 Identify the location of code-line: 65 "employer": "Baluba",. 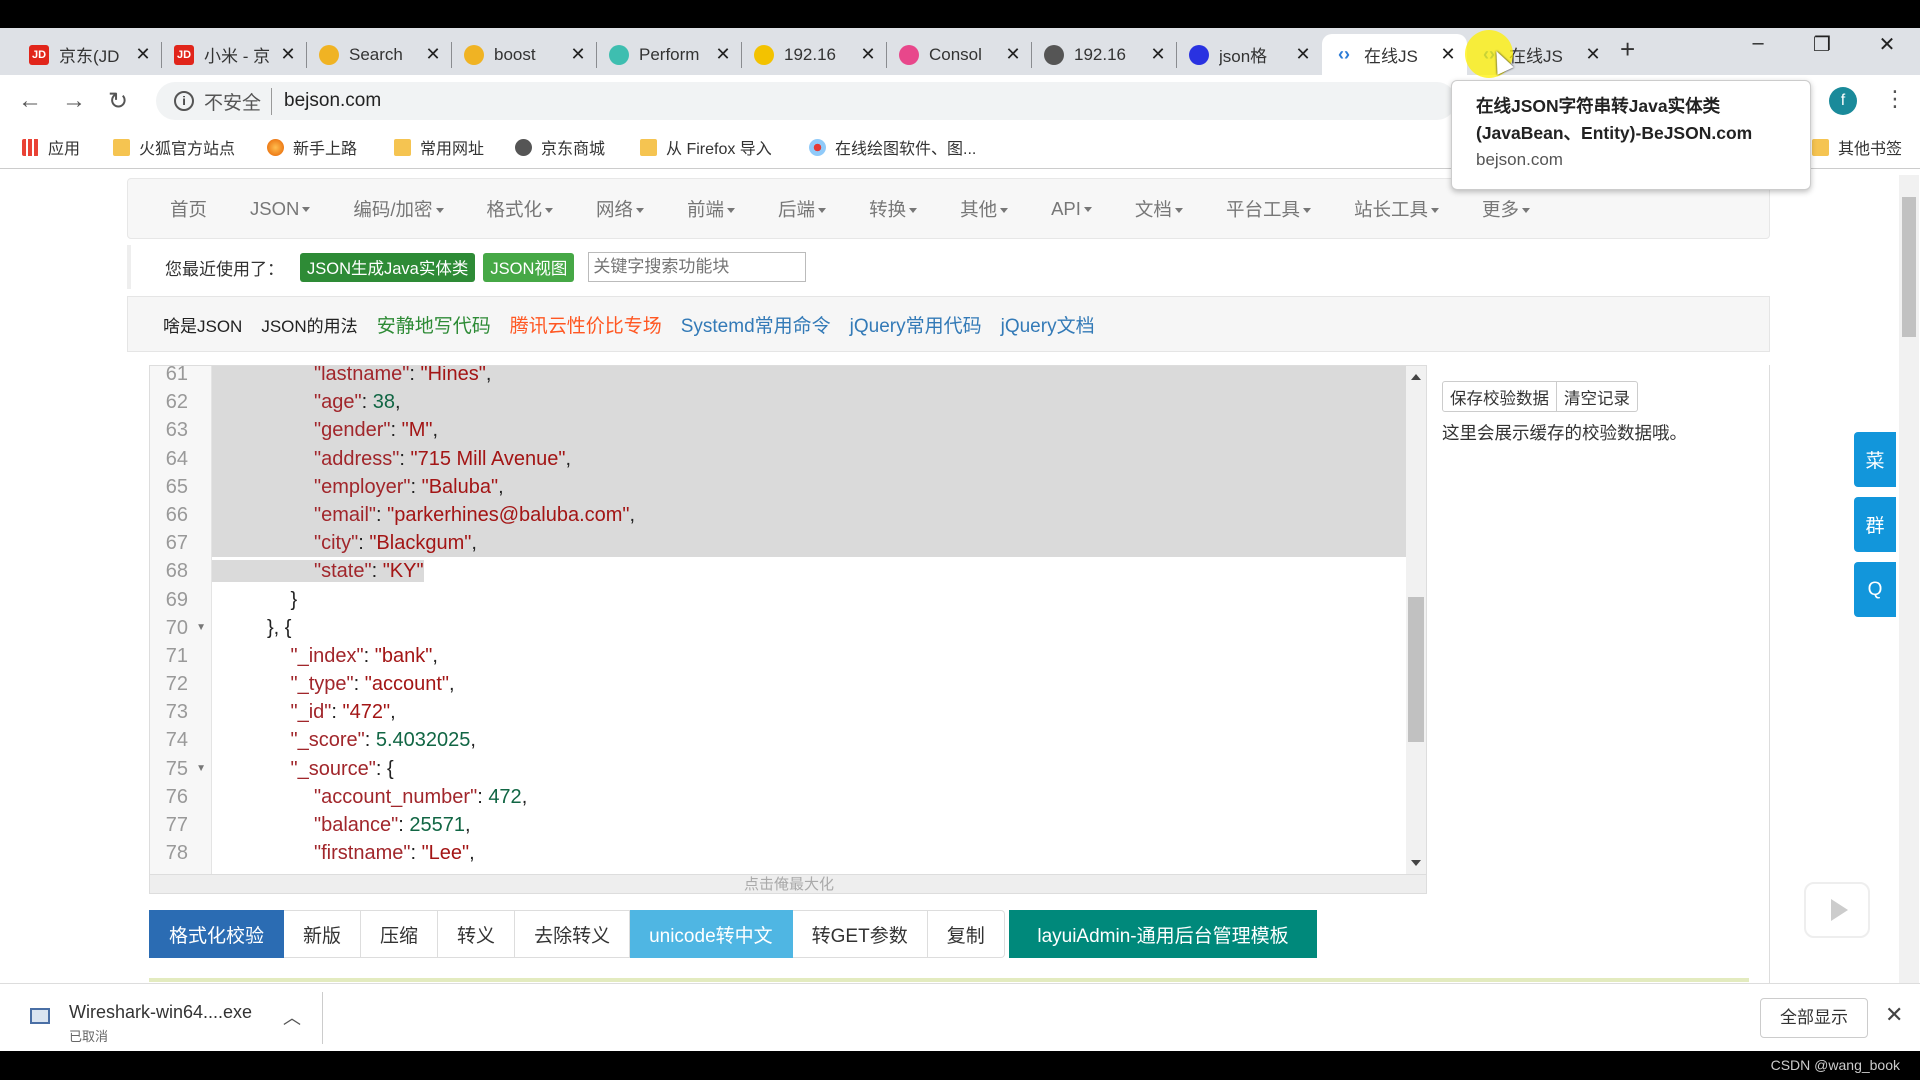
(778, 486).